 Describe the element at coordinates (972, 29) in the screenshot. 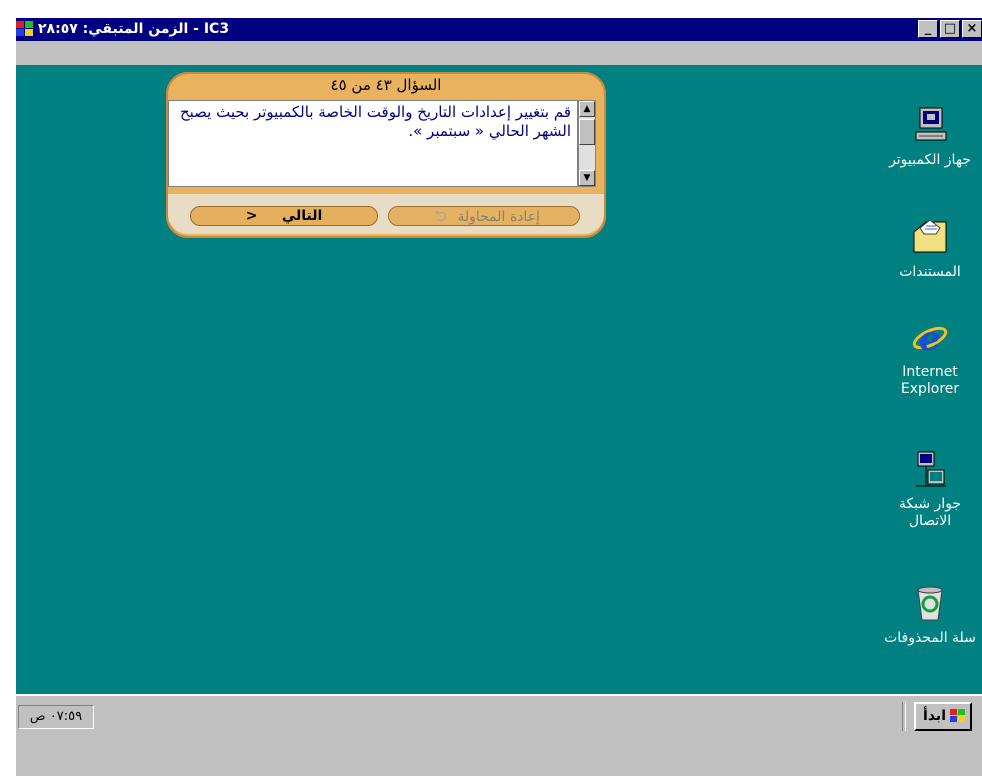

I see `close-button: ×` at that location.